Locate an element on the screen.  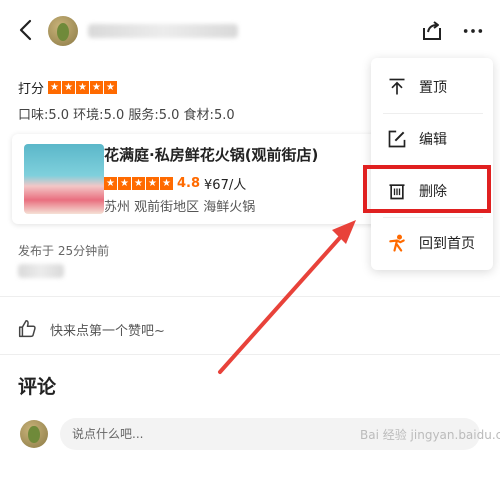
more-icon is located at coordinates (473, 31).